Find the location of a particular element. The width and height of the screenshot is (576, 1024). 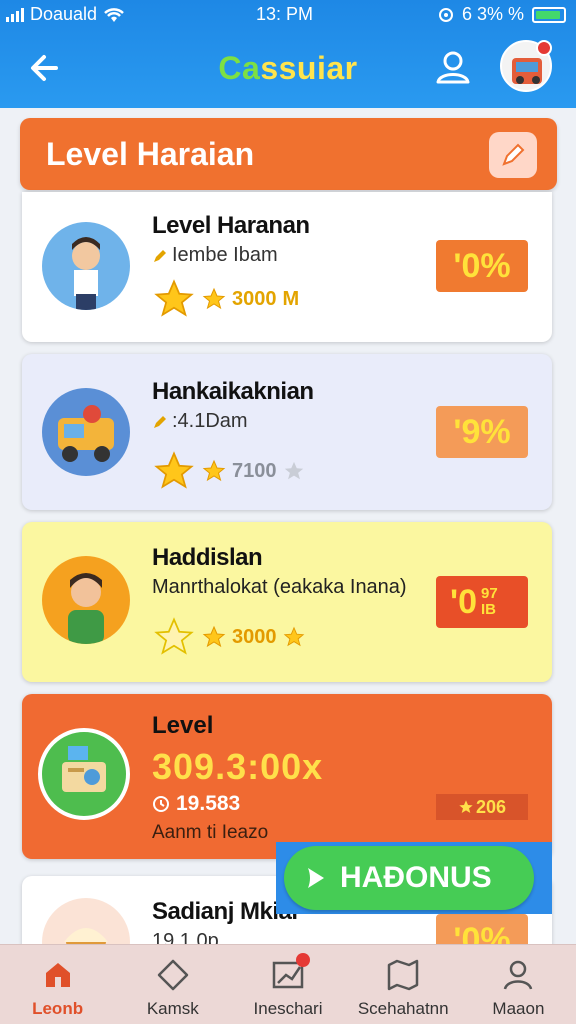

stars-row: 3000 is located at coordinates (228, 637).